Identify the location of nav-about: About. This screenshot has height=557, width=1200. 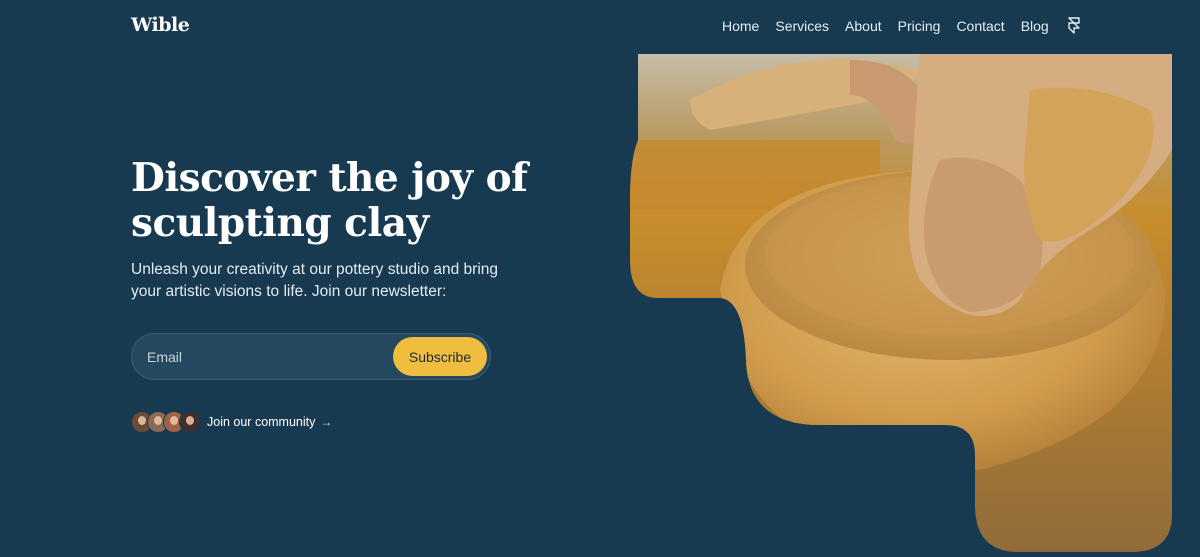
(863, 26).